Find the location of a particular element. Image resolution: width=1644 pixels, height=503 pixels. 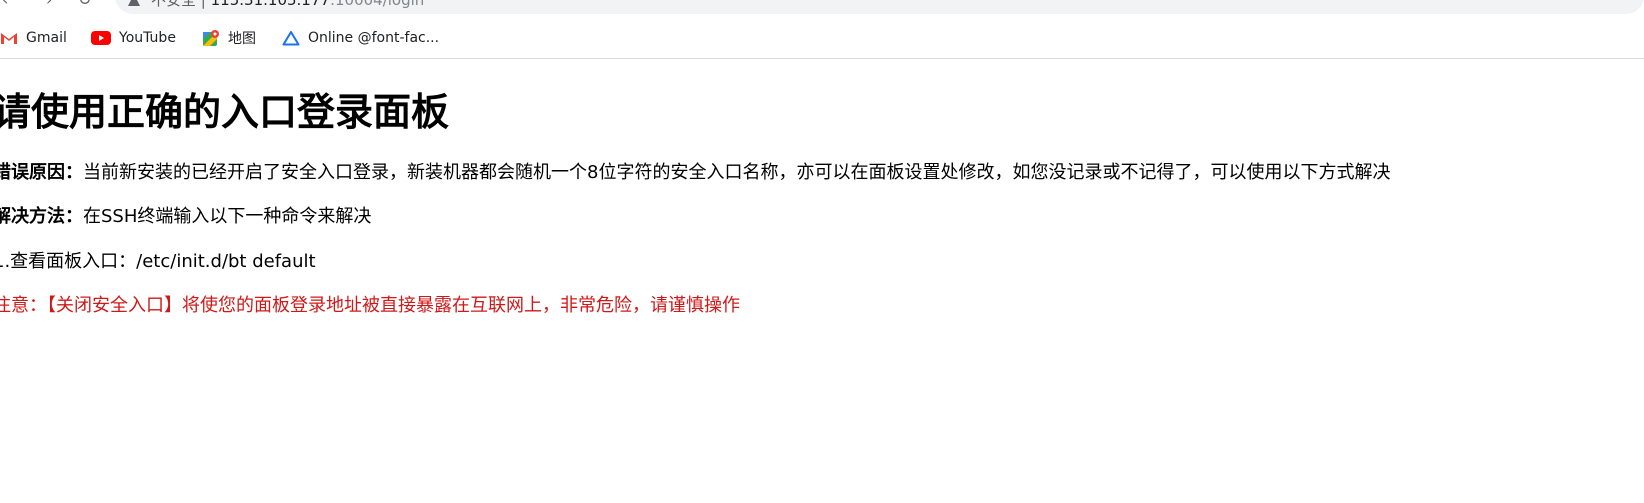

solution-label: 解决方法： is located at coordinates (41, 216).